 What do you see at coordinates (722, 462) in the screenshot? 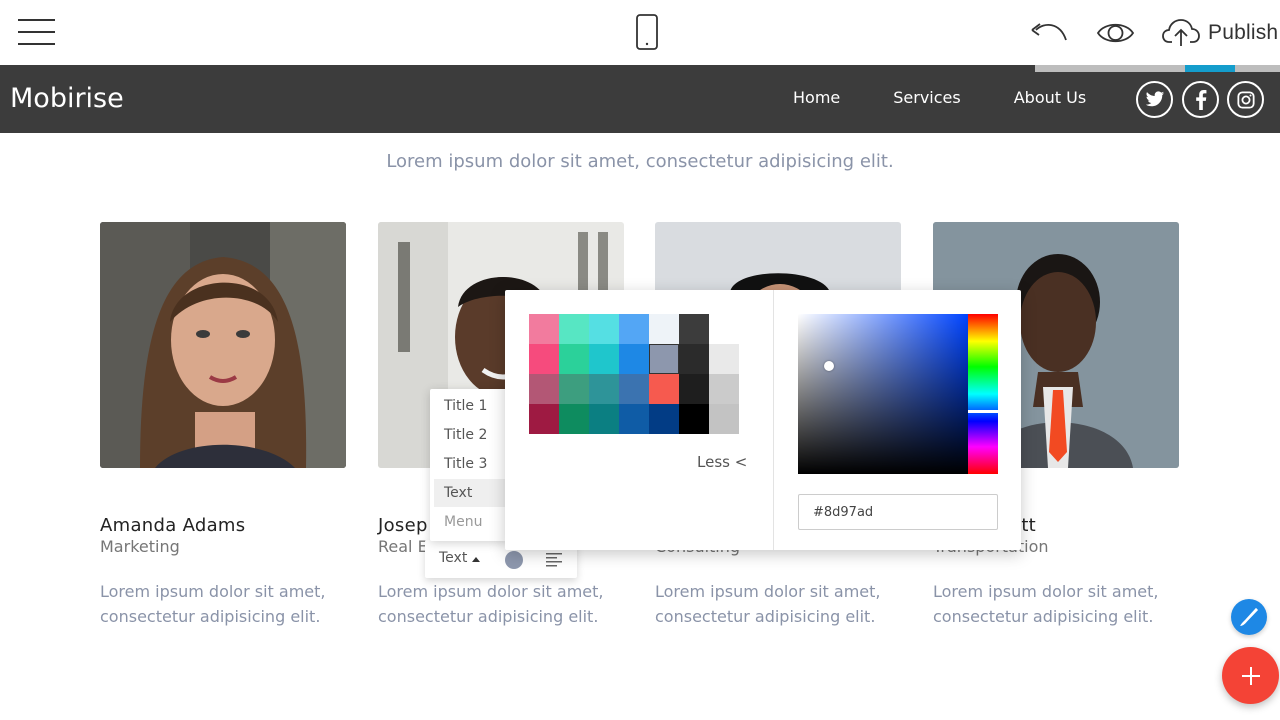
I see `less-colors-button: Less <` at bounding box center [722, 462].